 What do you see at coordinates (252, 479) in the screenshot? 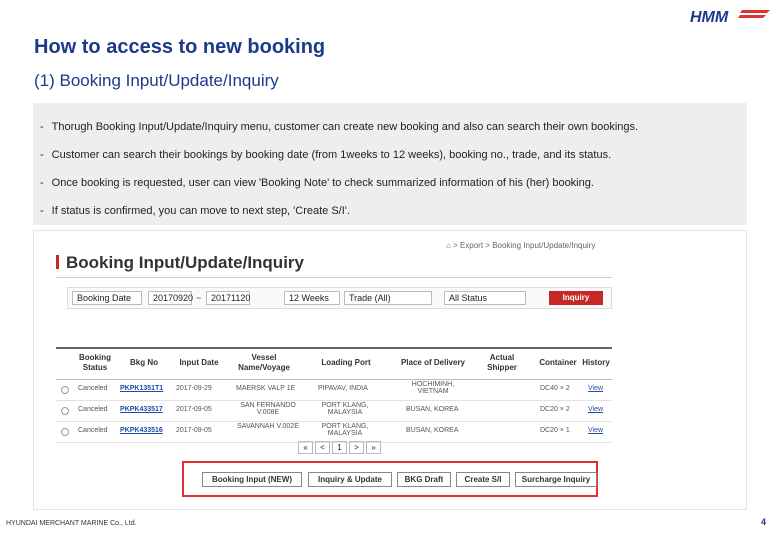
I see `booking-input-new-button: Booking Input (NEW)` at bounding box center [252, 479].